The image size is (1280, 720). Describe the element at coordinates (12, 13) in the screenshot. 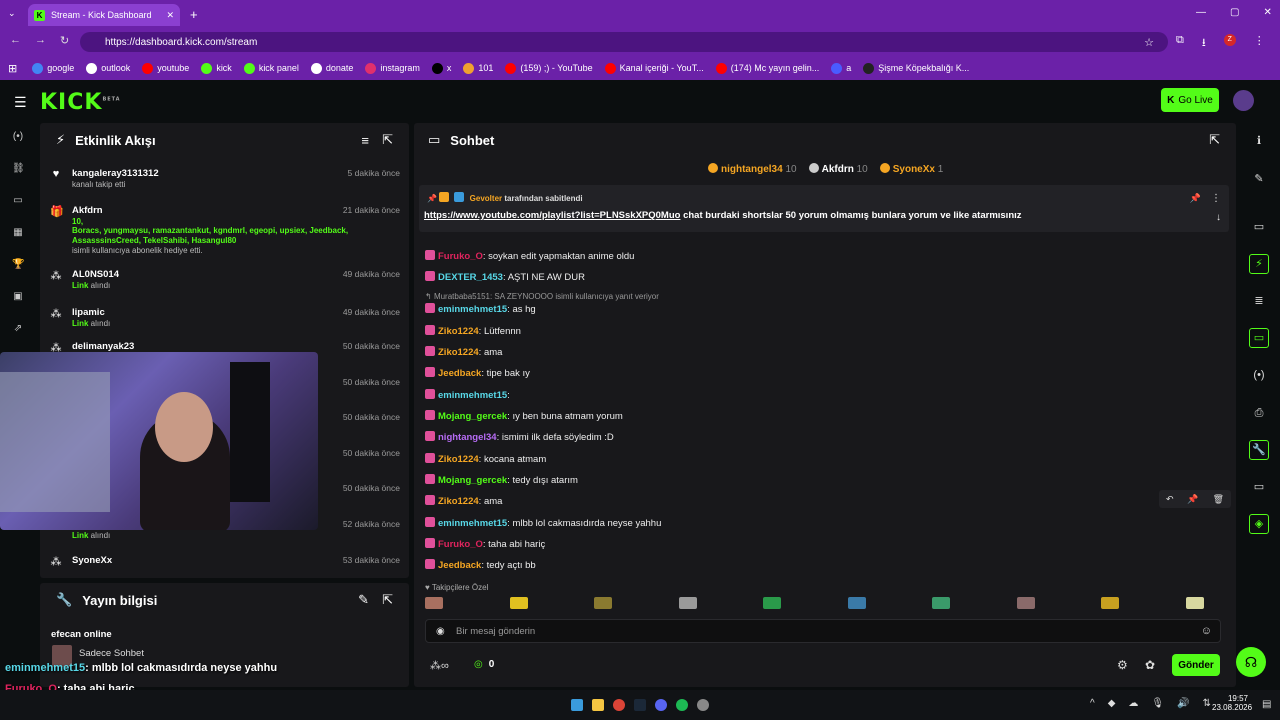

I see `tab-search-icon: ⌄` at that location.